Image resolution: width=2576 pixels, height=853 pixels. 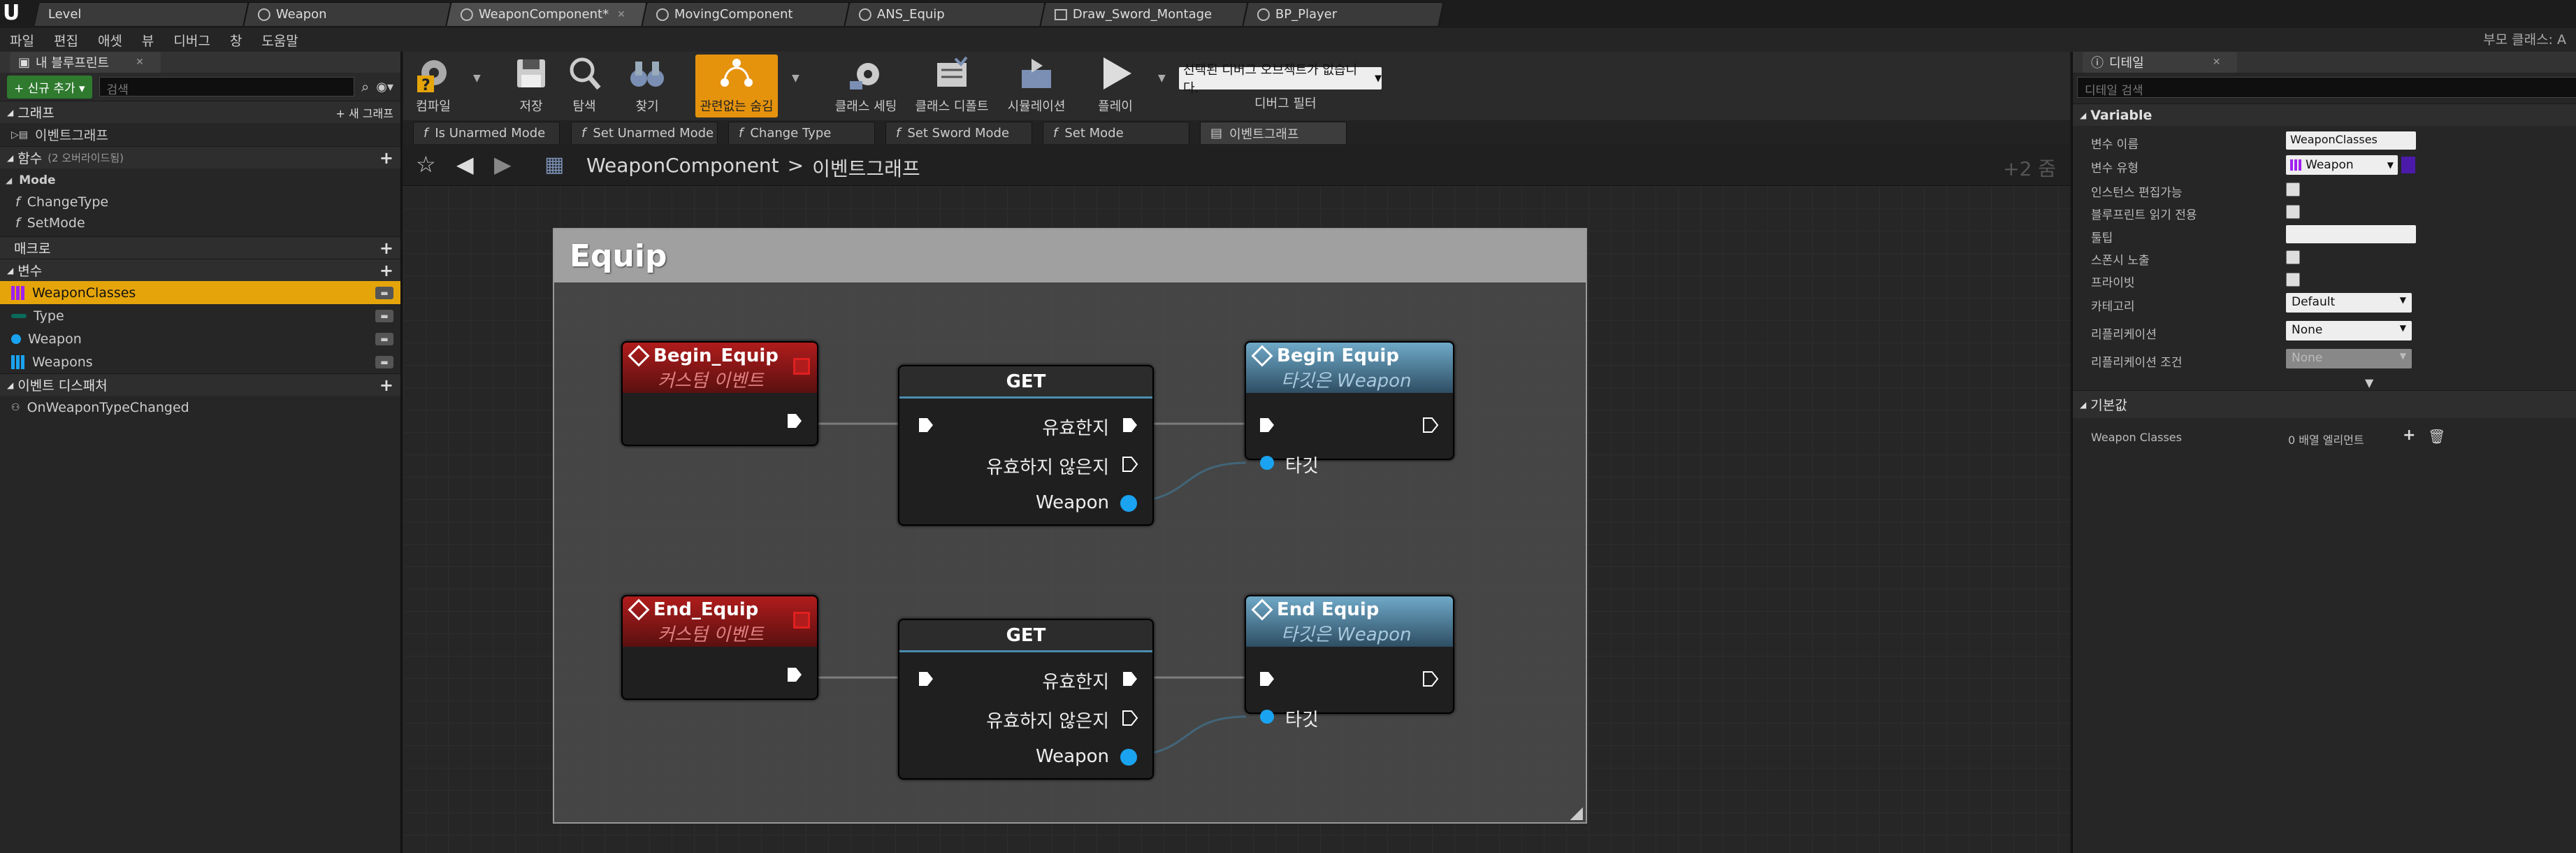 I want to click on debug-object-select: 선택된 디버그 오브젝트가 없습니다. ▼, so click(x=1280, y=79).